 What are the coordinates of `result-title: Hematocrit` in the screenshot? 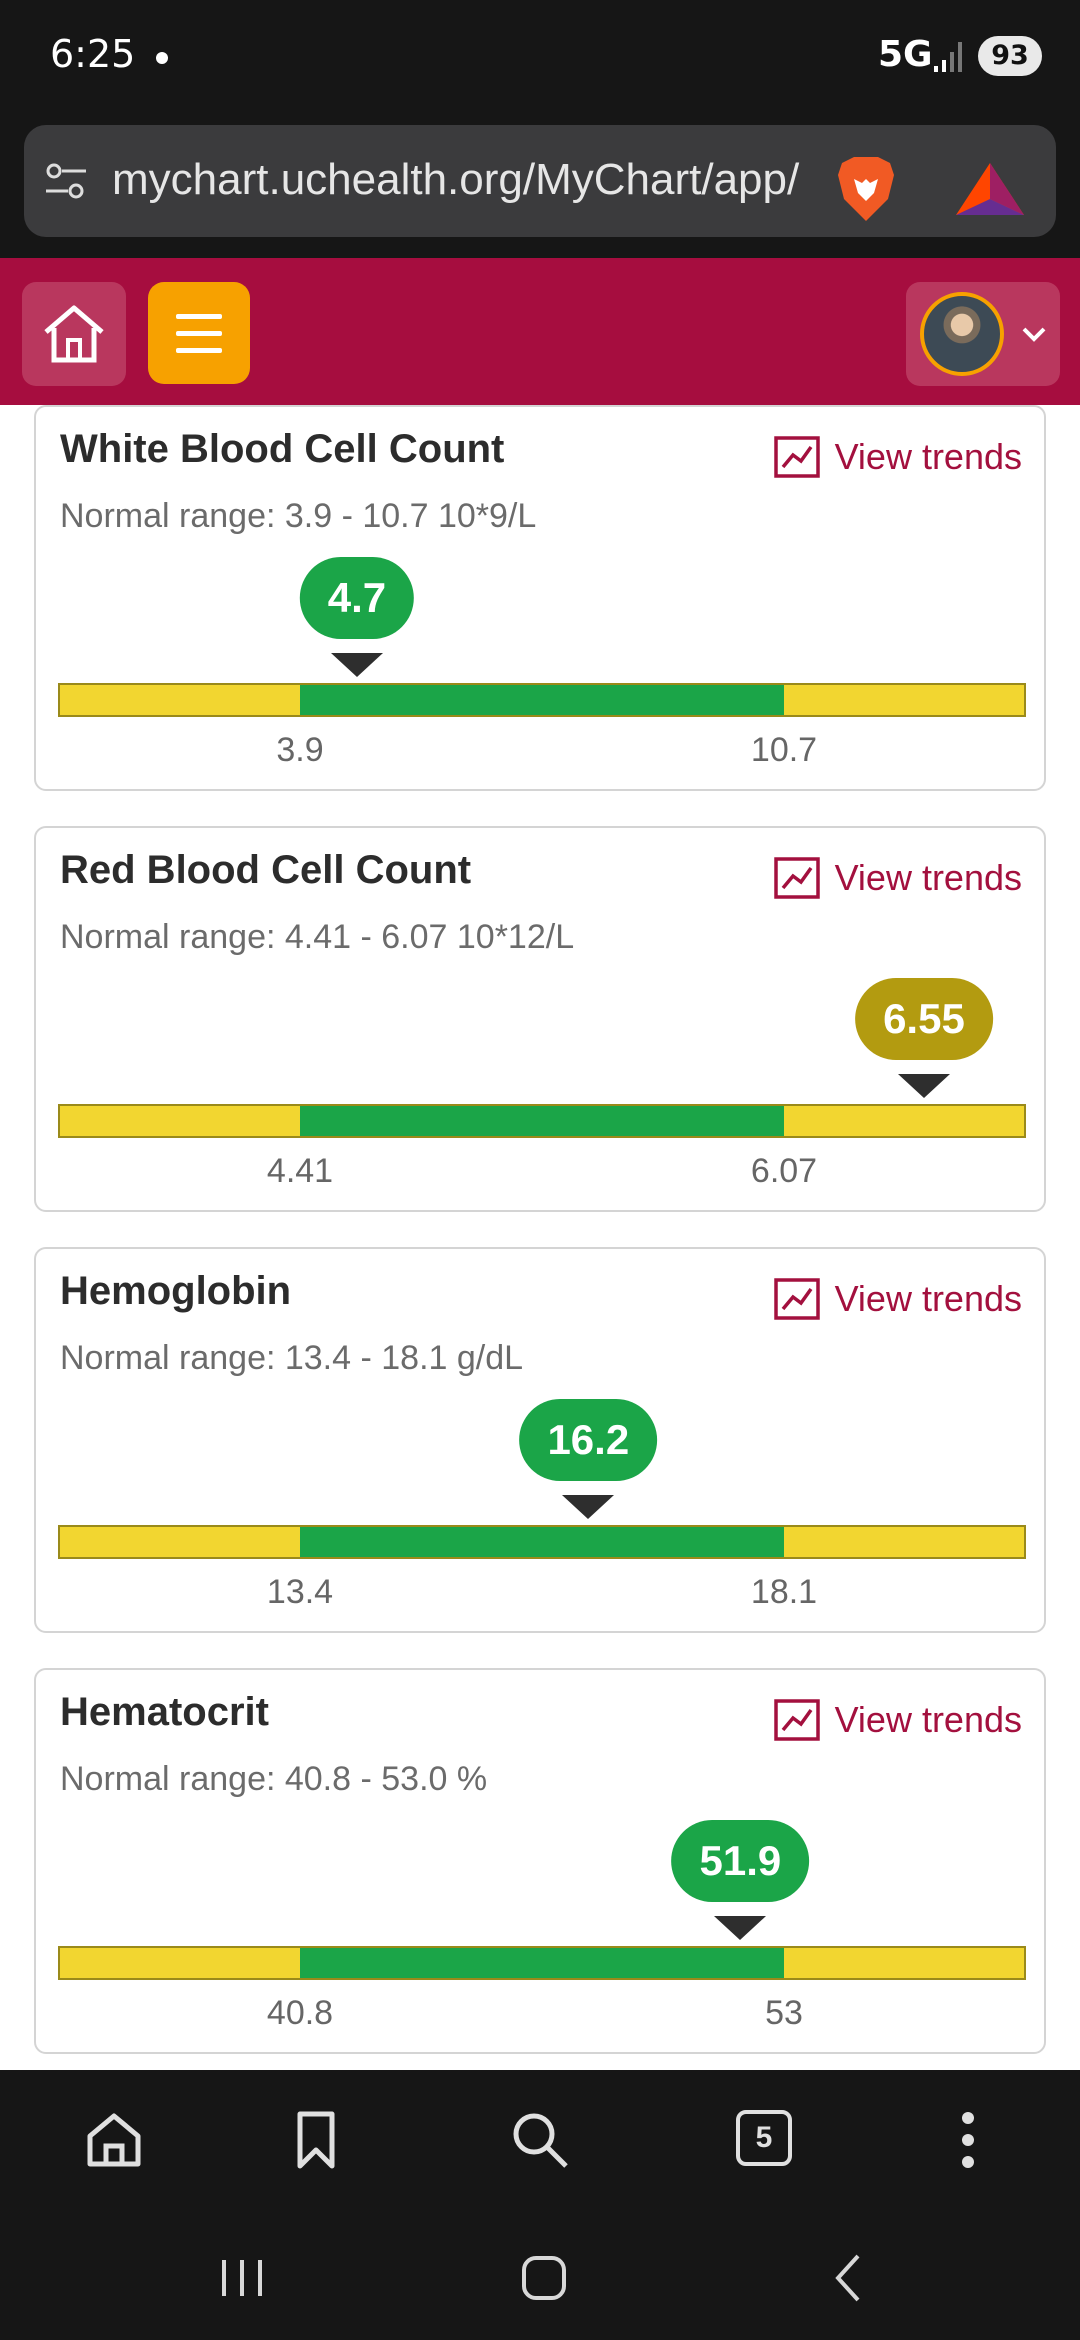 It's located at (164, 1712).